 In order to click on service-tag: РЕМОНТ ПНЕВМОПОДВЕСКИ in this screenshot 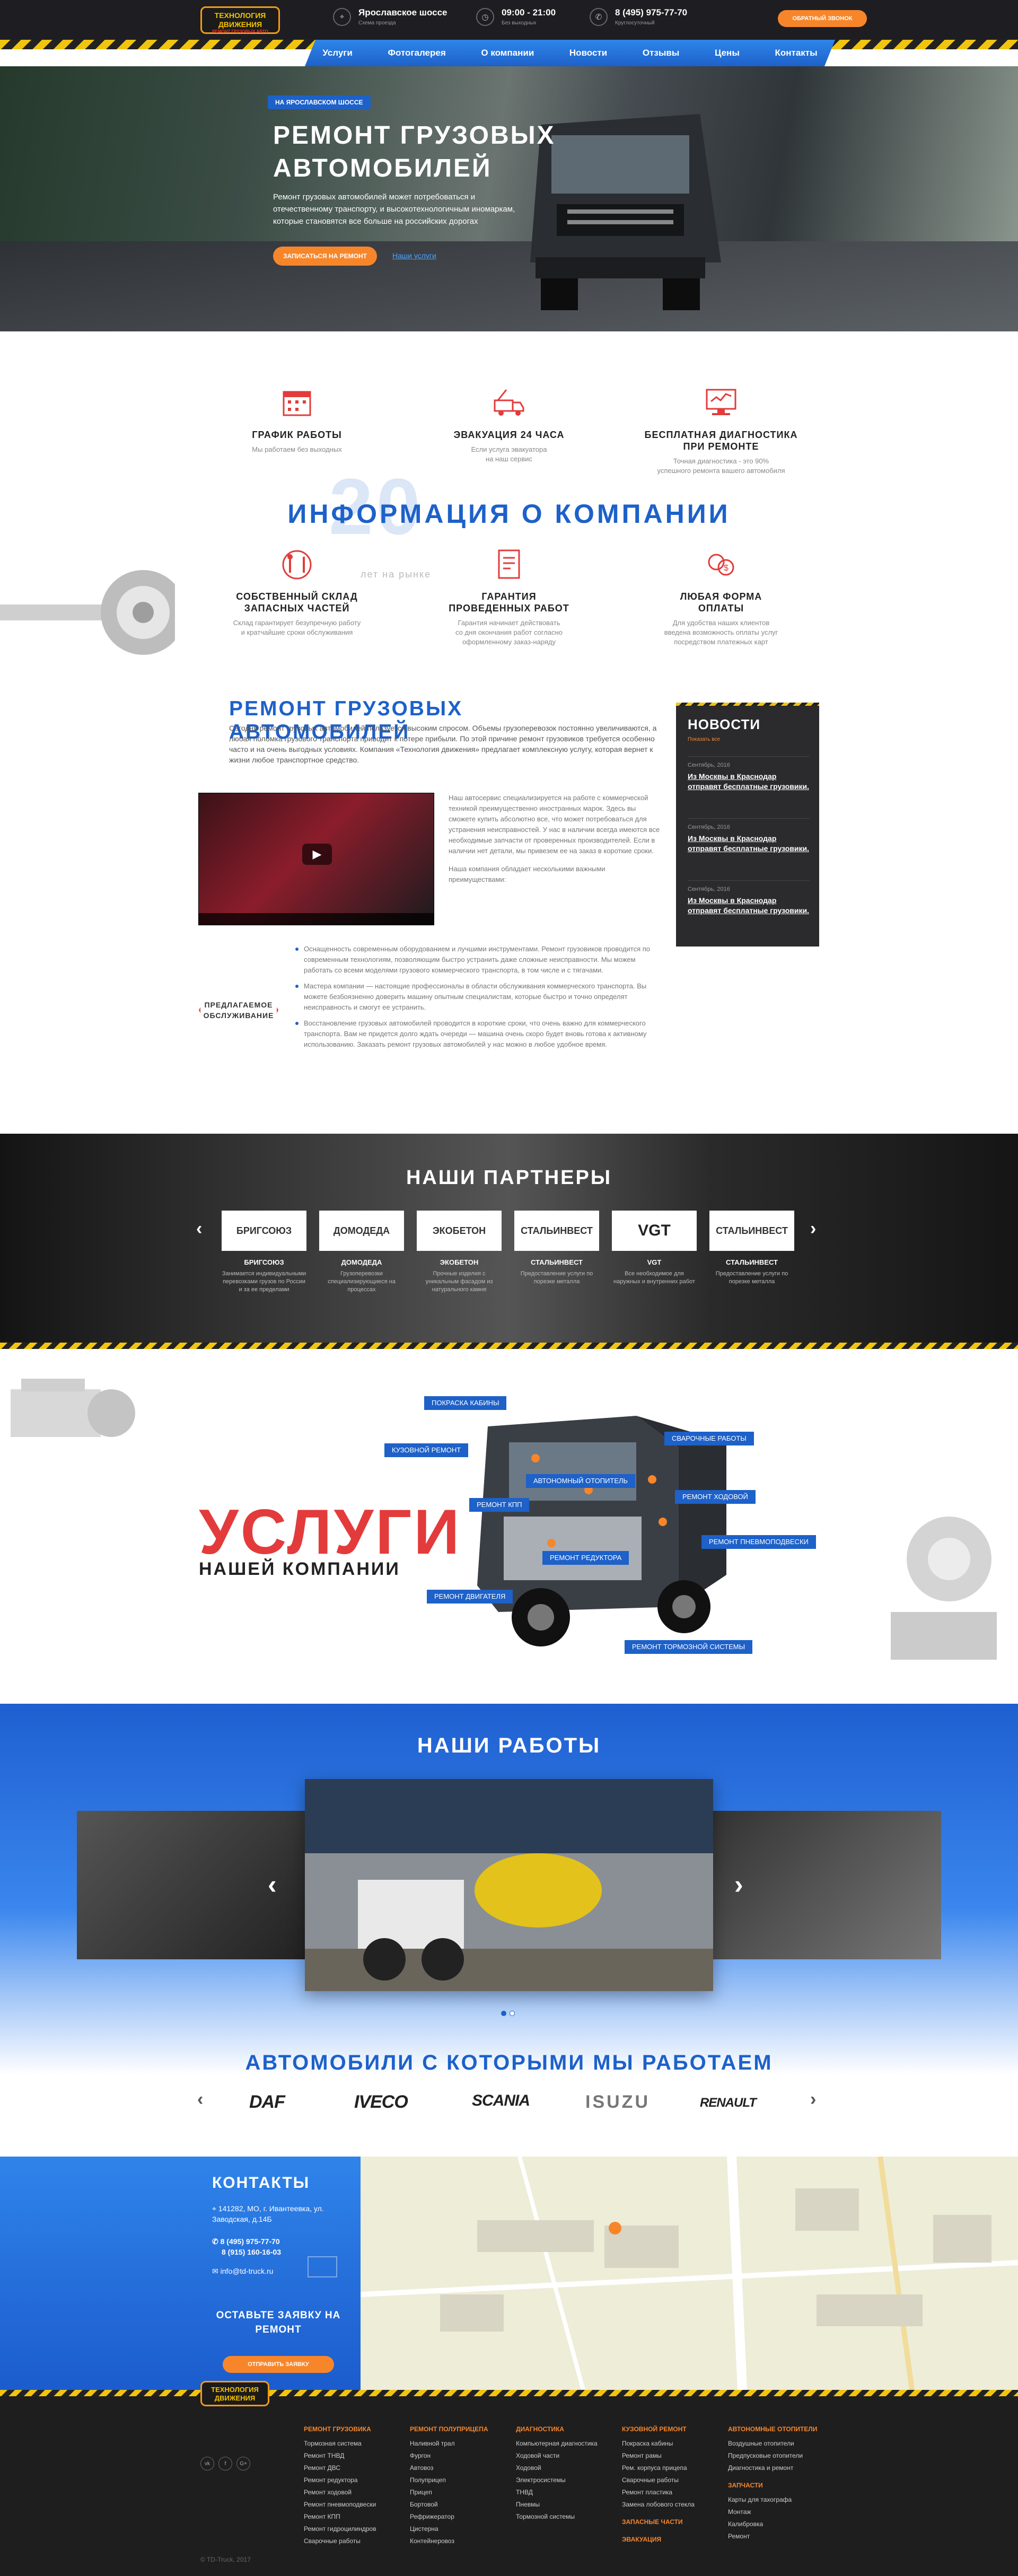, I will do `click(758, 1542)`.